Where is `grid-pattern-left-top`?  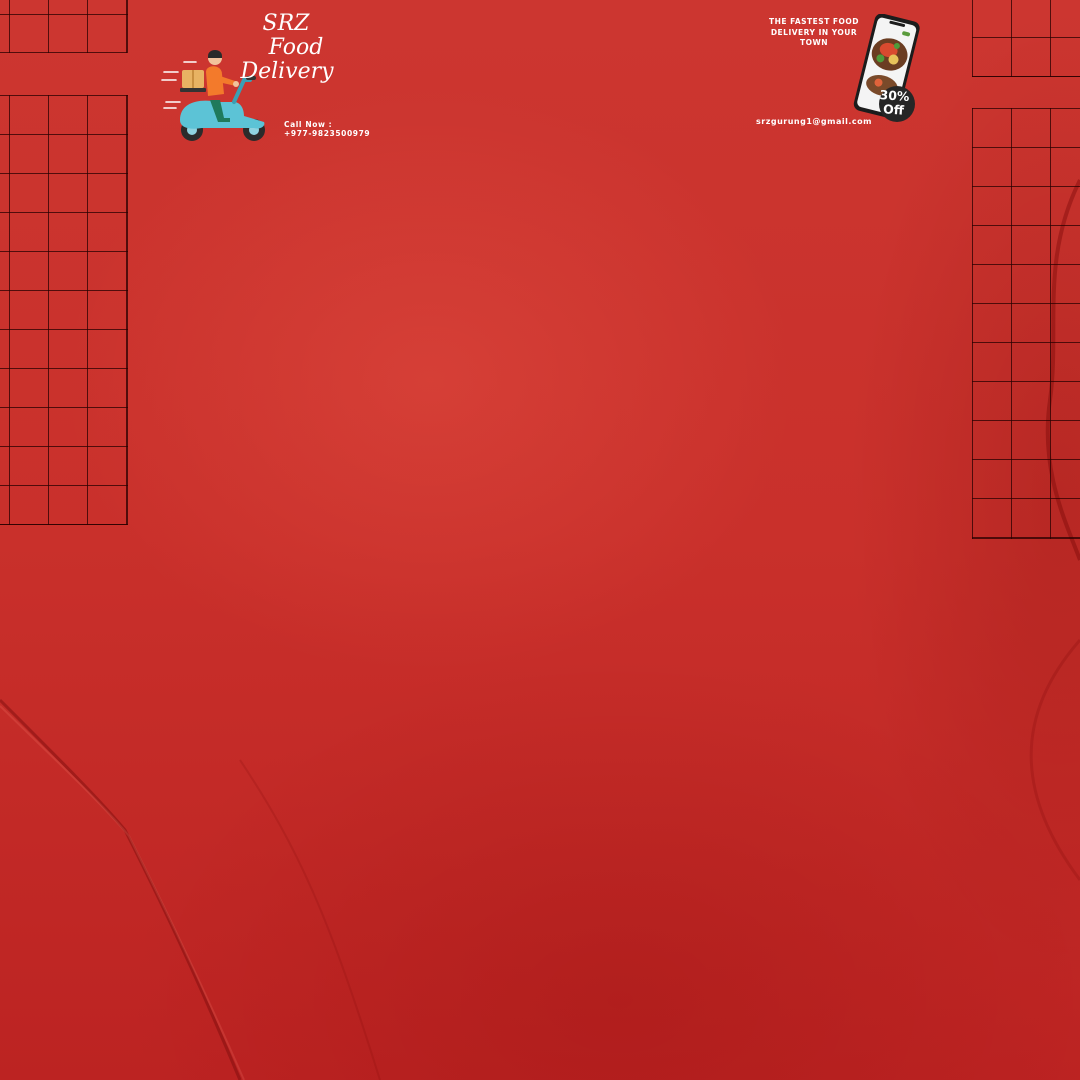
grid-pattern-left-top is located at coordinates (64, 26).